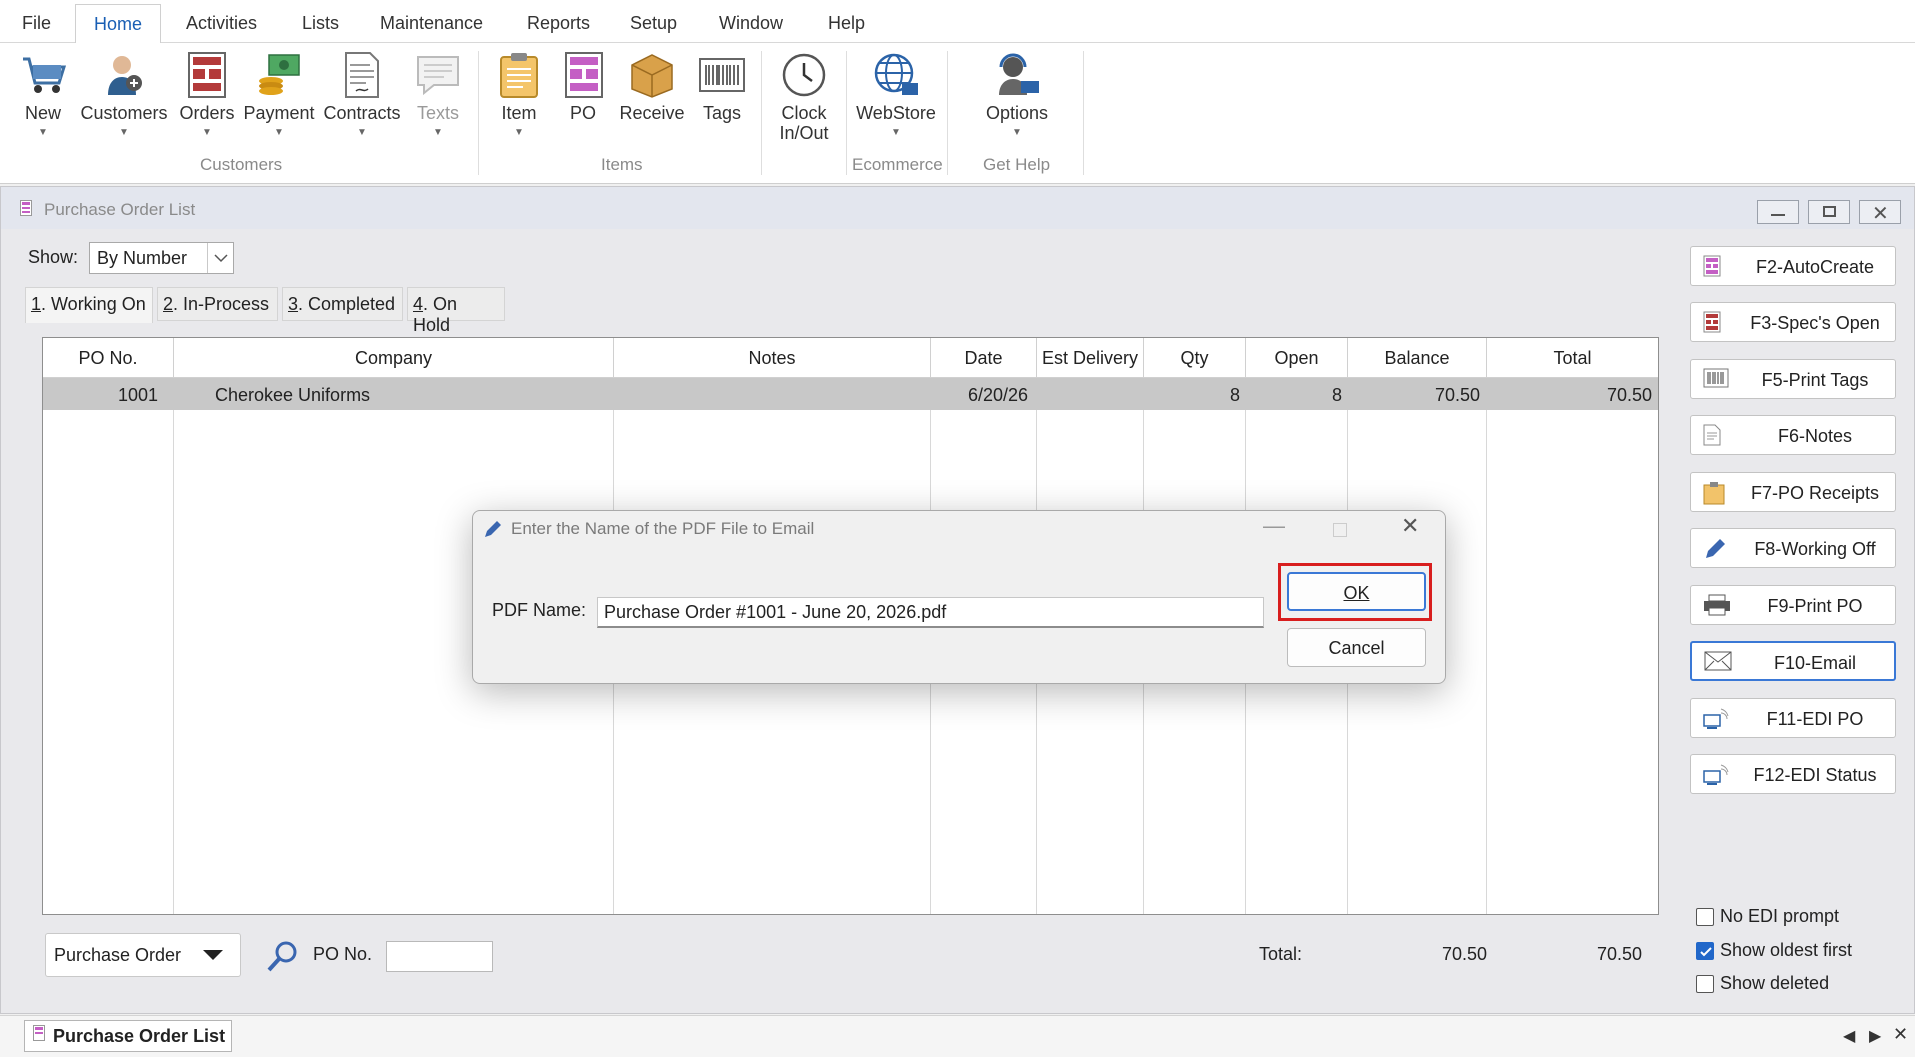 This screenshot has width=1915, height=1057. What do you see at coordinates (1417, 358) in the screenshot?
I see `column-header-balance: Balance` at bounding box center [1417, 358].